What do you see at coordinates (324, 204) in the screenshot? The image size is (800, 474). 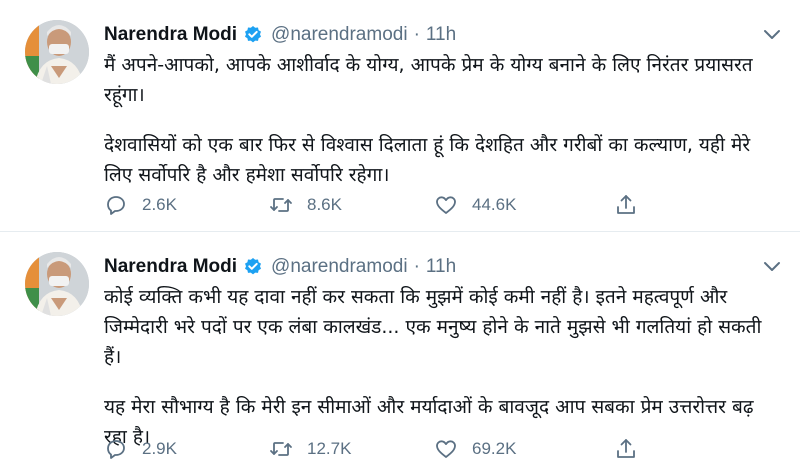 I see `retweet-count: 8.6K` at bounding box center [324, 204].